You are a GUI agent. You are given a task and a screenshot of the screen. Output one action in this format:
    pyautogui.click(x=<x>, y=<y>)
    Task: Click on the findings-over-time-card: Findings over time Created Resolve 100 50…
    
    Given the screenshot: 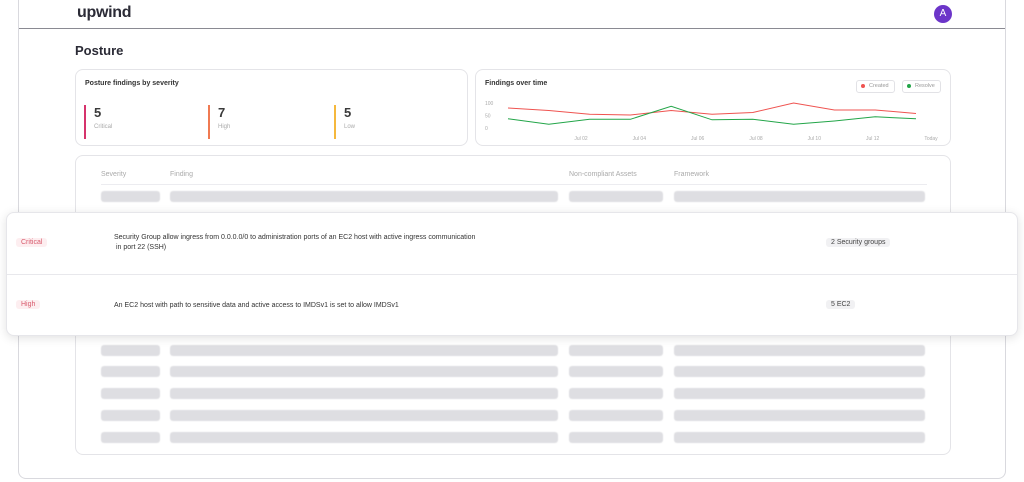 What is the action you would take?
    pyautogui.click(x=713, y=107)
    